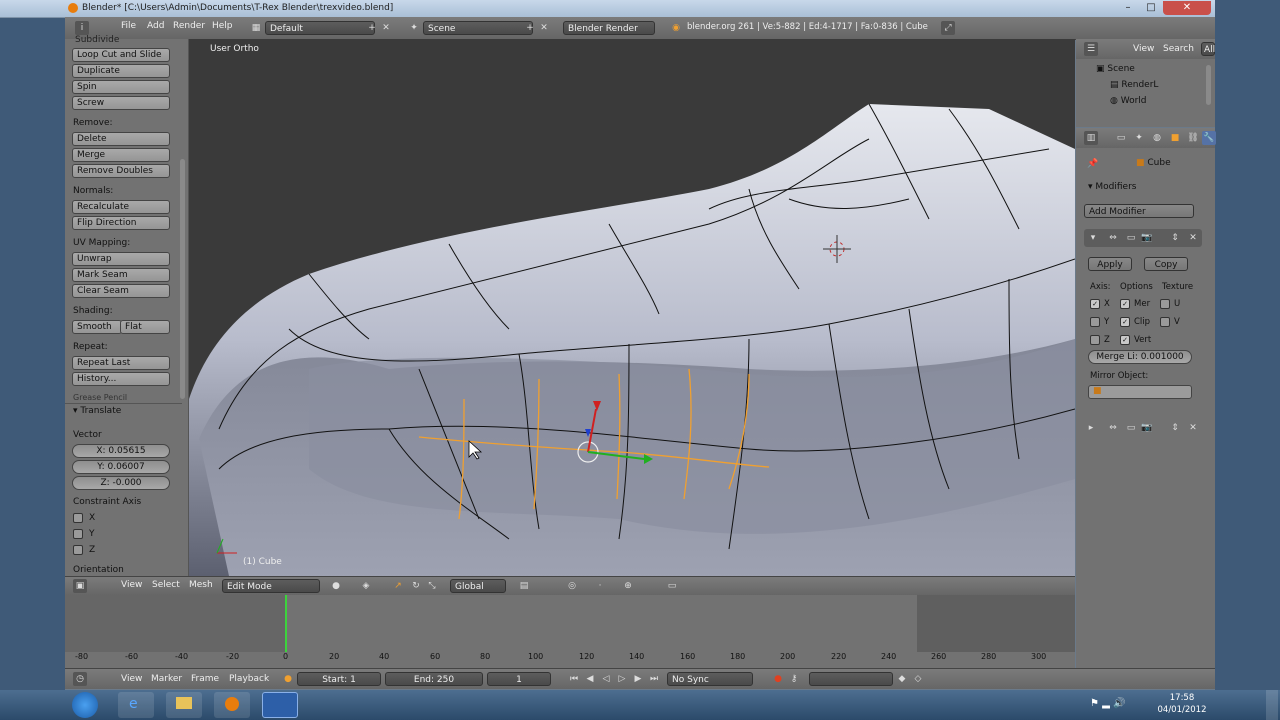 This screenshot has width=1280, height=720. Describe the element at coordinates (136, 705) in the screenshot. I see `ie-taskbar-icon: e` at that location.